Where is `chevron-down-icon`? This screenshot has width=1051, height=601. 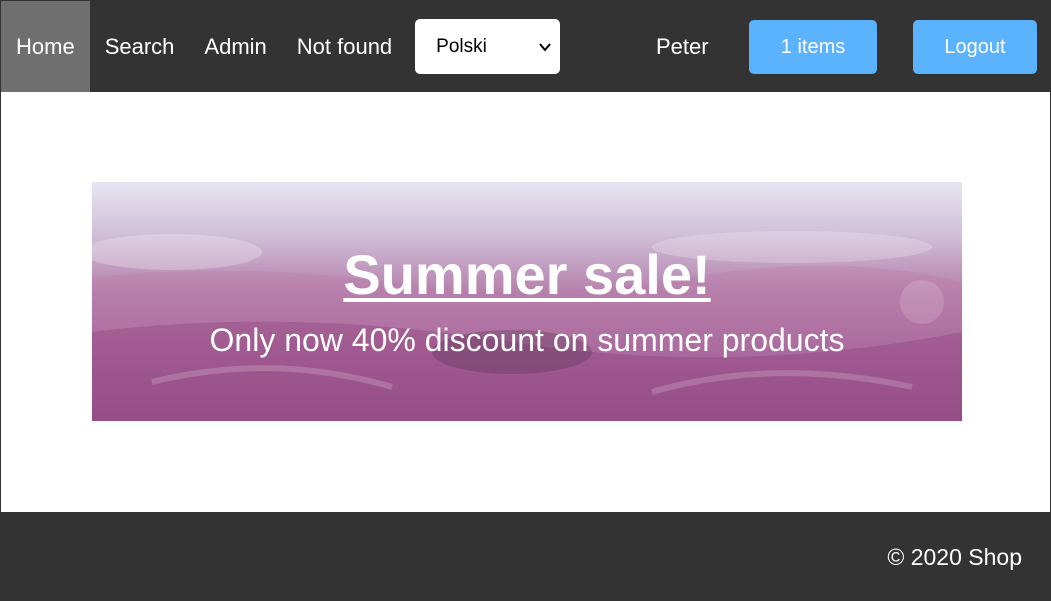
chevron-down-icon is located at coordinates (545, 47).